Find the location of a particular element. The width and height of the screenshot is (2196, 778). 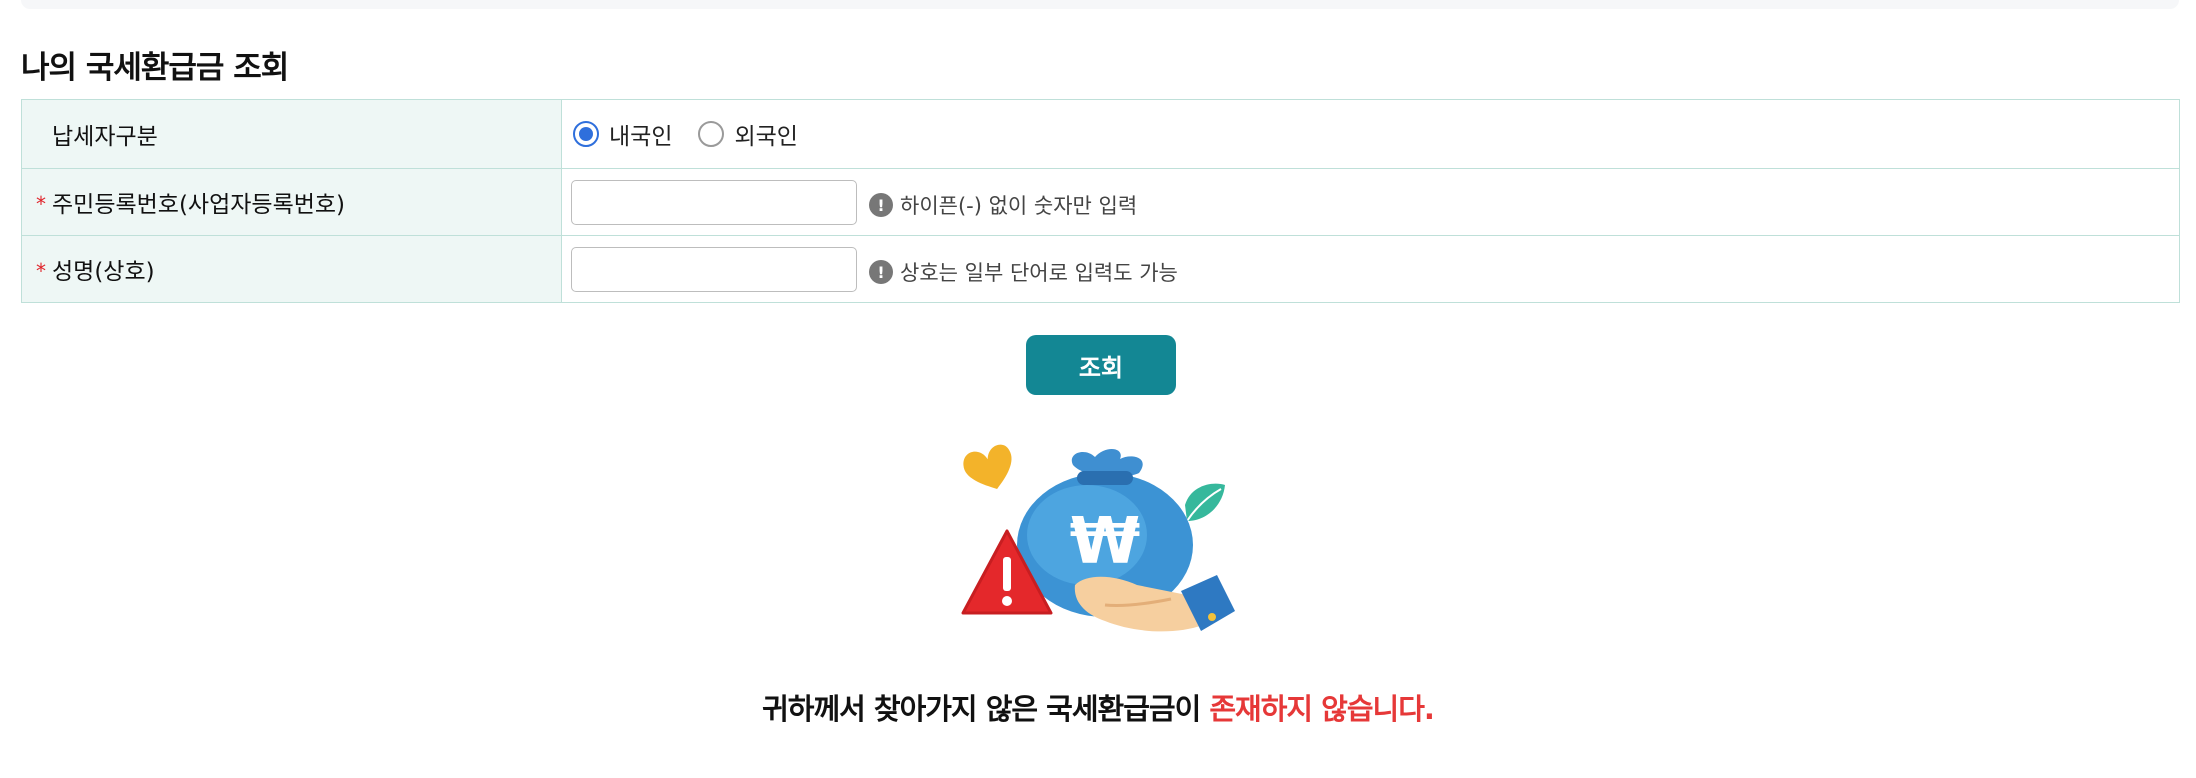

result-message: 귀하께서 찾아가지 않은 국세환급금이 존재하지 않습니다. is located at coordinates (1098, 707).